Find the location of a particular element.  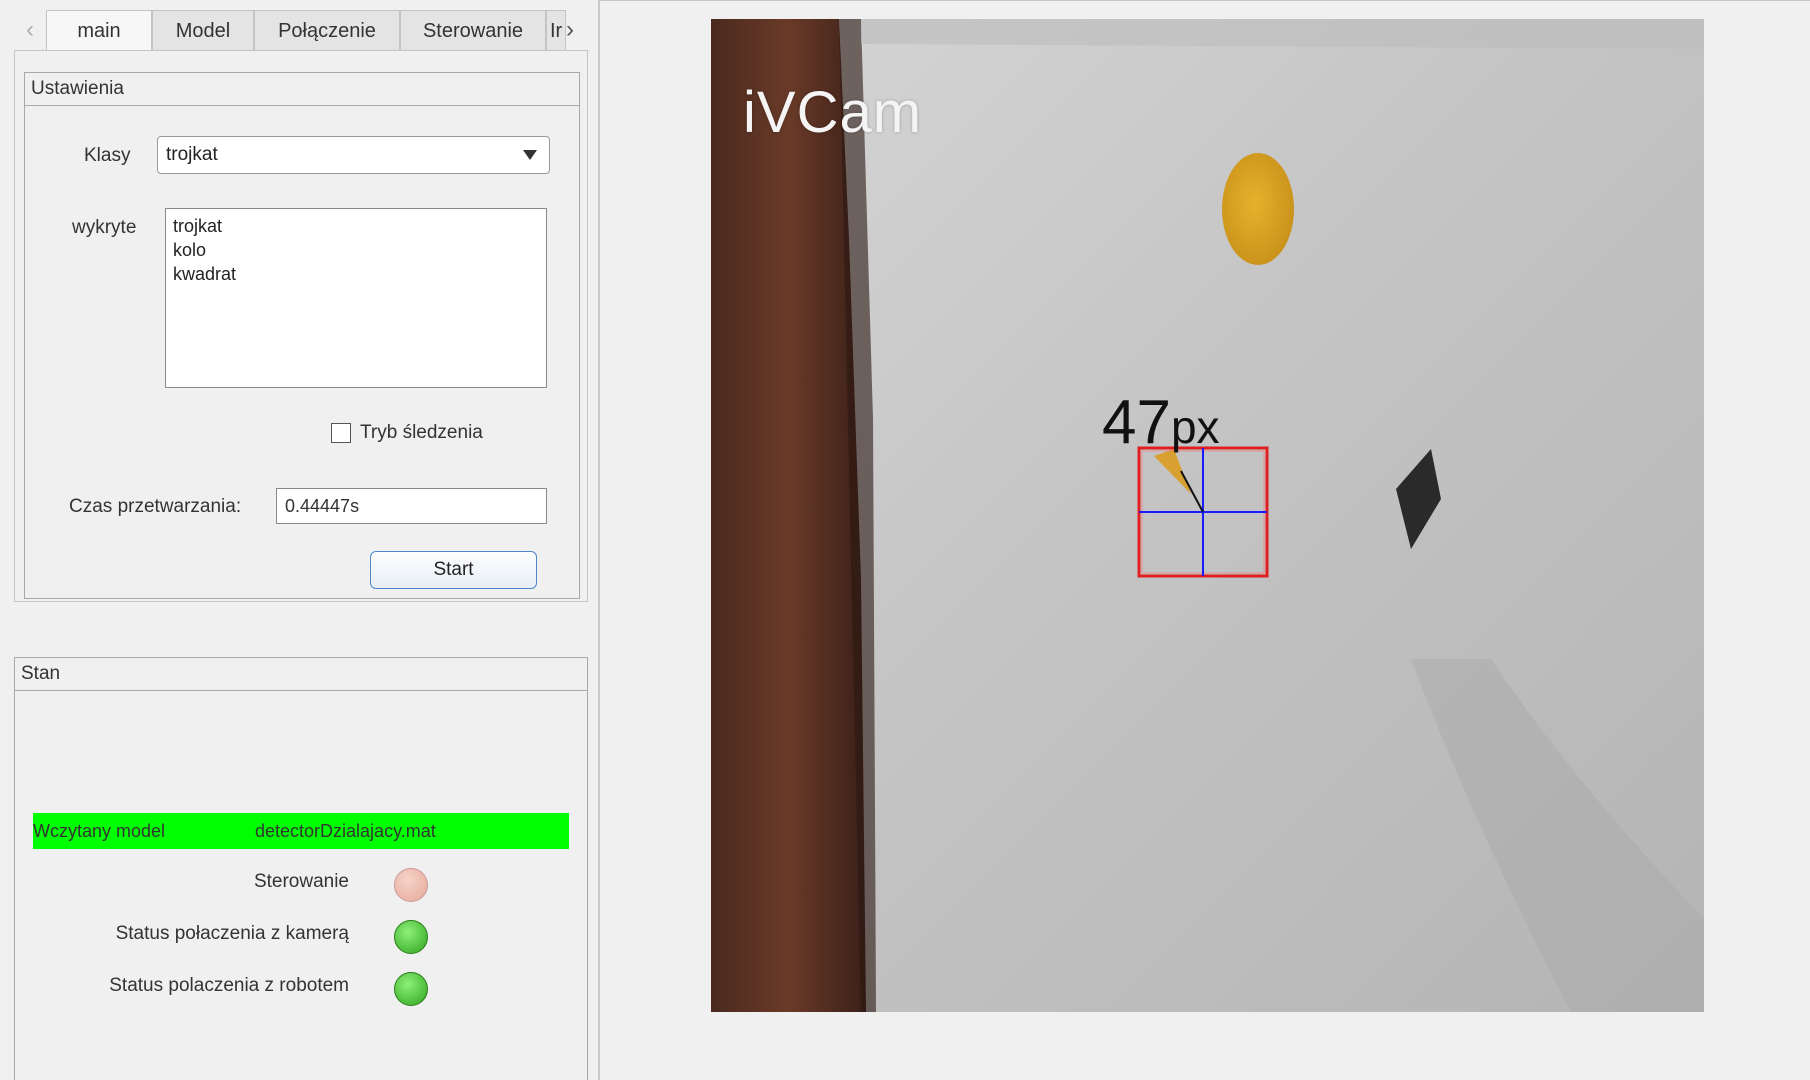

model-value: detectorDzialajacy.mat is located at coordinates (345, 831).